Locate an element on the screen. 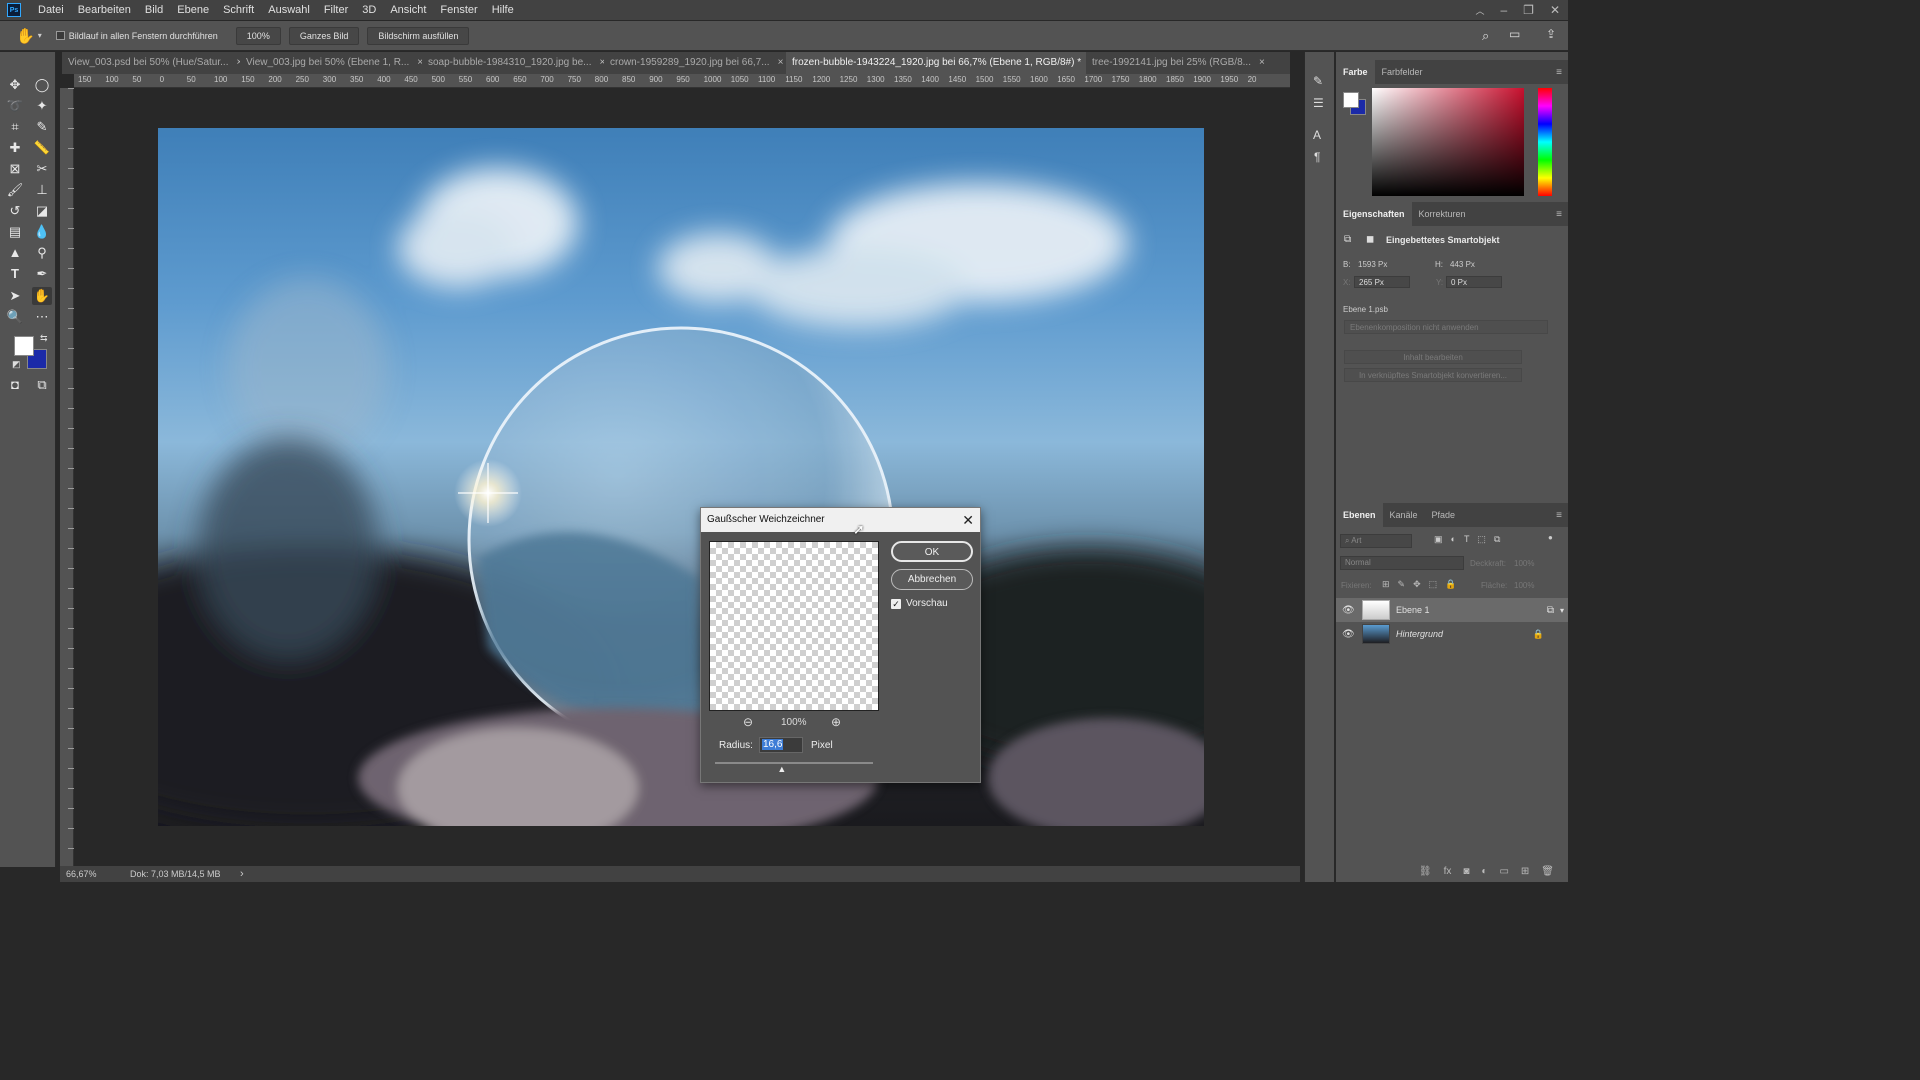 Image resolution: width=1920 pixels, height=1080 pixels. tab-ebenen: Ebenen is located at coordinates (1359, 515).